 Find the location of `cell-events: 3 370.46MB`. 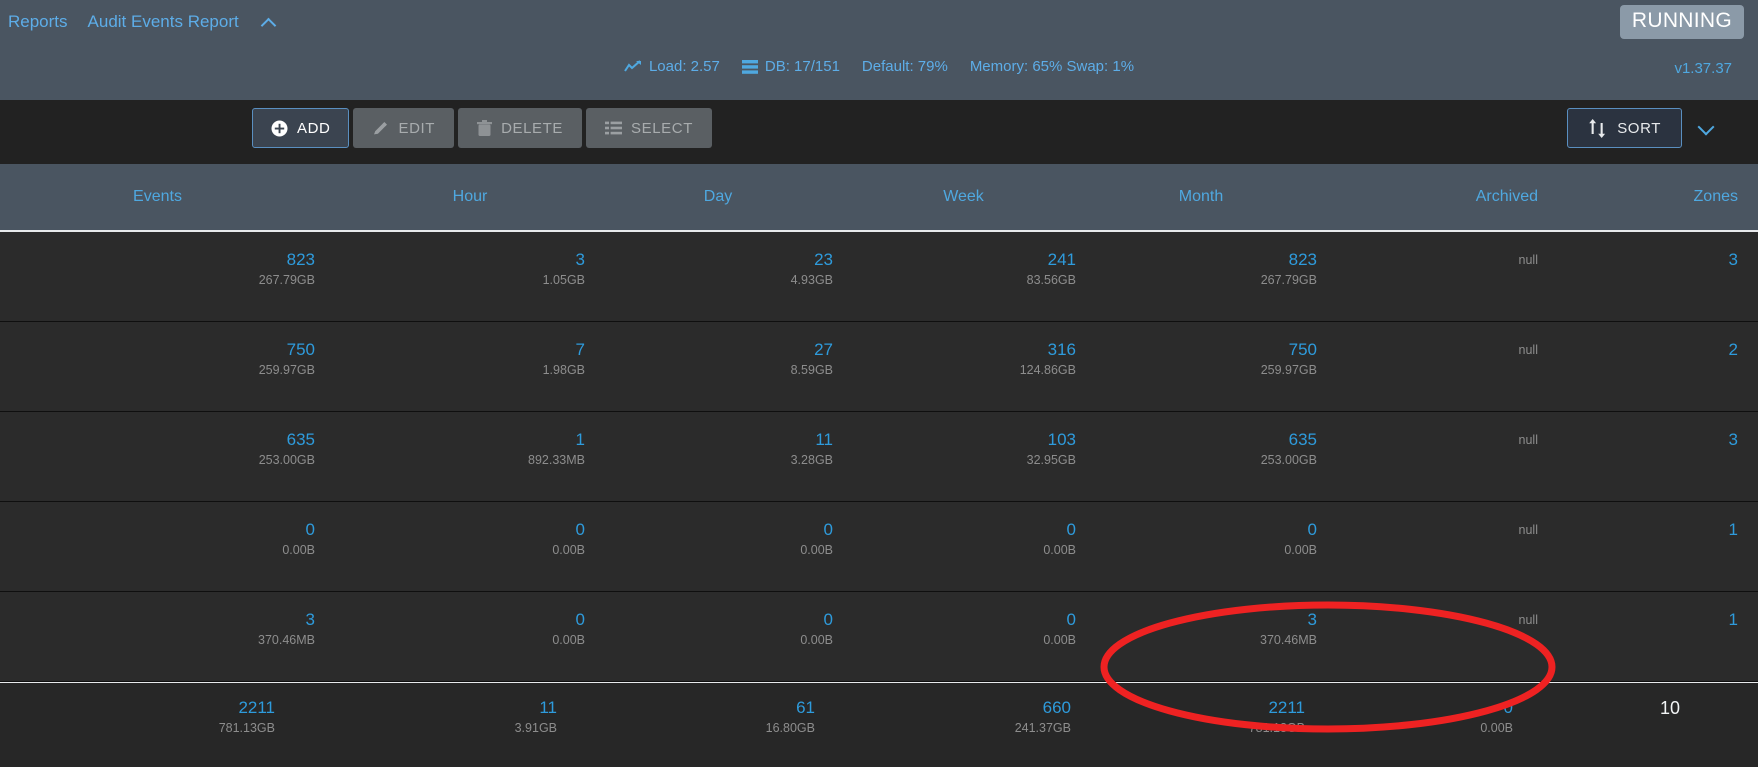

cell-events: 3 370.46MB is located at coordinates (286, 628).